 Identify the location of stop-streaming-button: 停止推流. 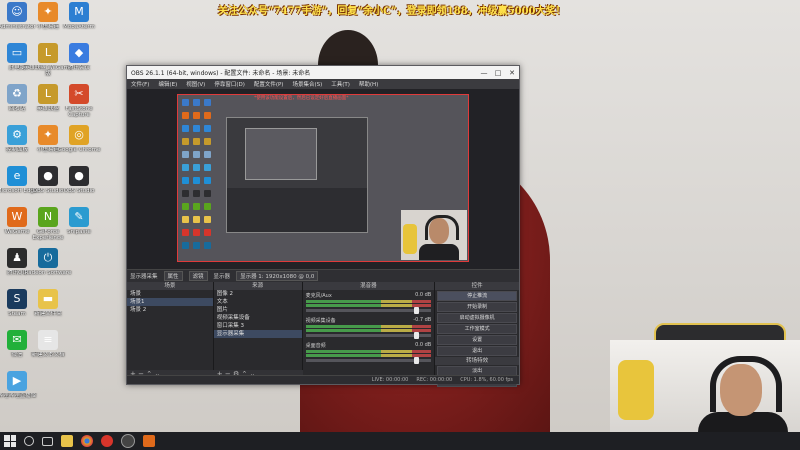
(477, 296).